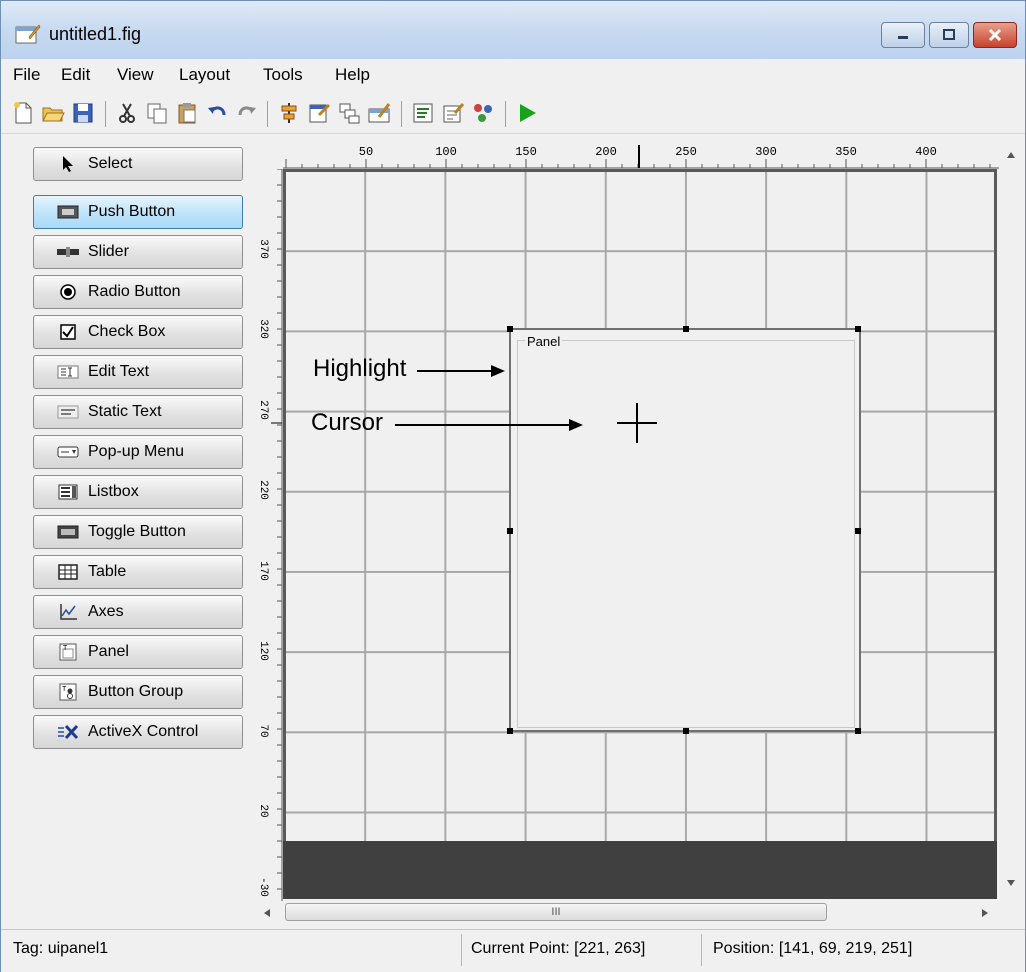  I want to click on ruler-label: 250, so click(686, 152).